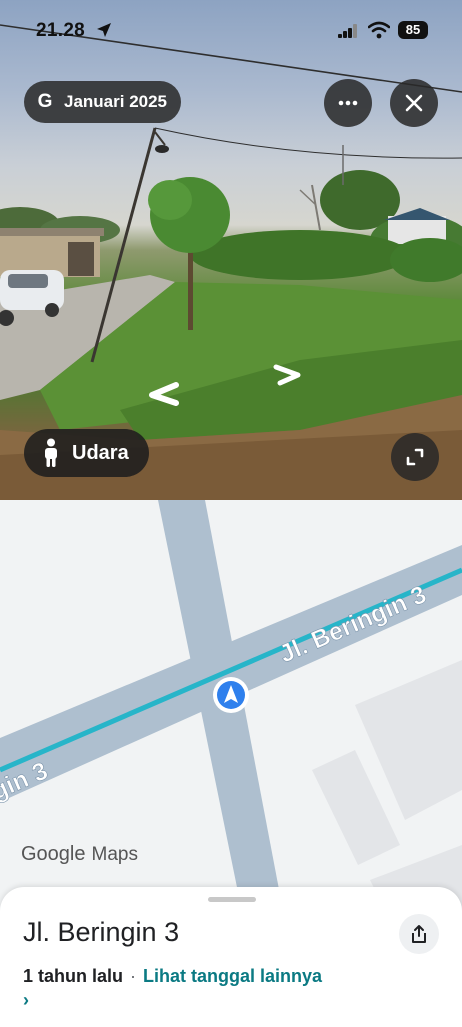 The height and width of the screenshot is (1027, 462). What do you see at coordinates (231, 30) in the screenshot?
I see `status-bar: 21.28 85` at bounding box center [231, 30].